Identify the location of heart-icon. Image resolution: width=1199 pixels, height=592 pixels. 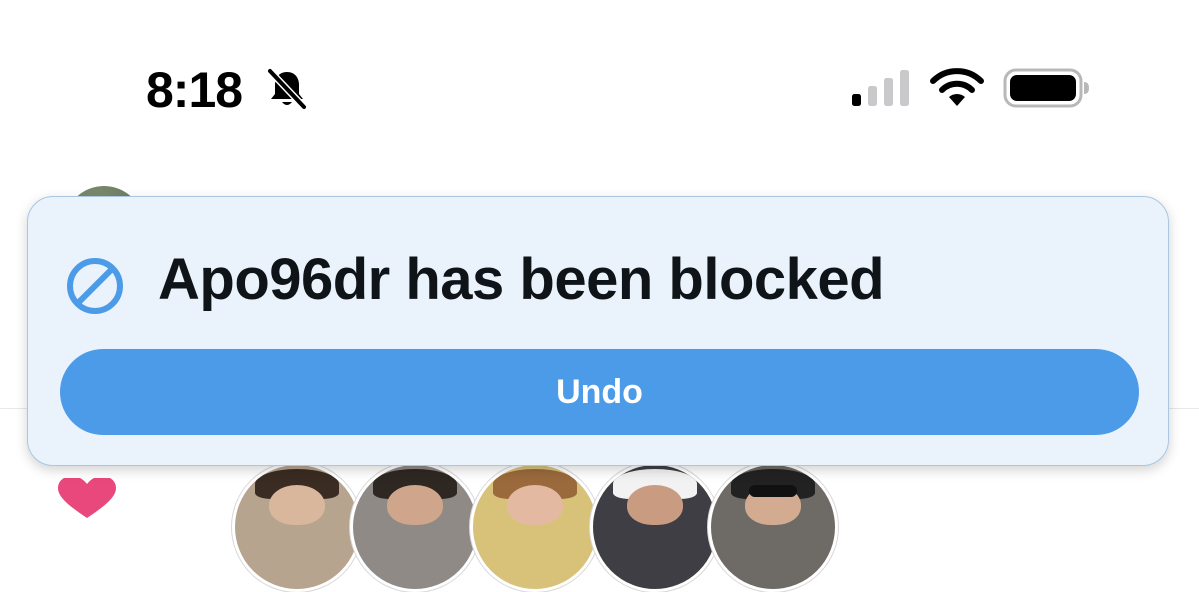
(87, 498).